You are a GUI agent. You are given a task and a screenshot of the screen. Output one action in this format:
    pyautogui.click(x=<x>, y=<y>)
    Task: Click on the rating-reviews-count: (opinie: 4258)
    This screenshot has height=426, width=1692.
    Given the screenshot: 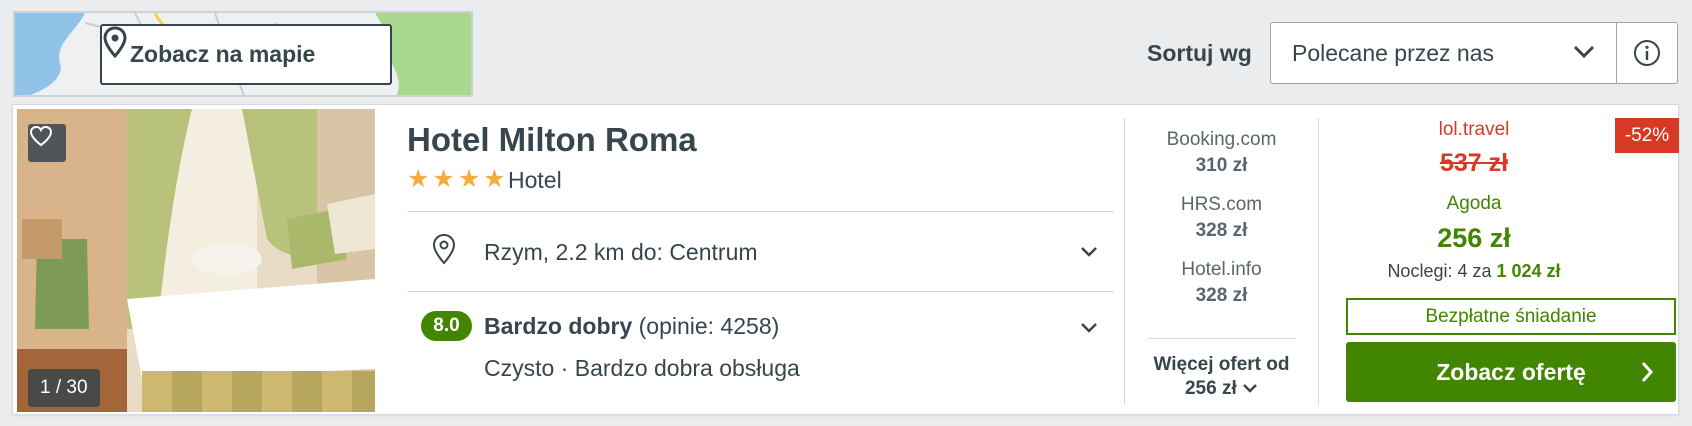 What is the action you would take?
    pyautogui.click(x=709, y=326)
    